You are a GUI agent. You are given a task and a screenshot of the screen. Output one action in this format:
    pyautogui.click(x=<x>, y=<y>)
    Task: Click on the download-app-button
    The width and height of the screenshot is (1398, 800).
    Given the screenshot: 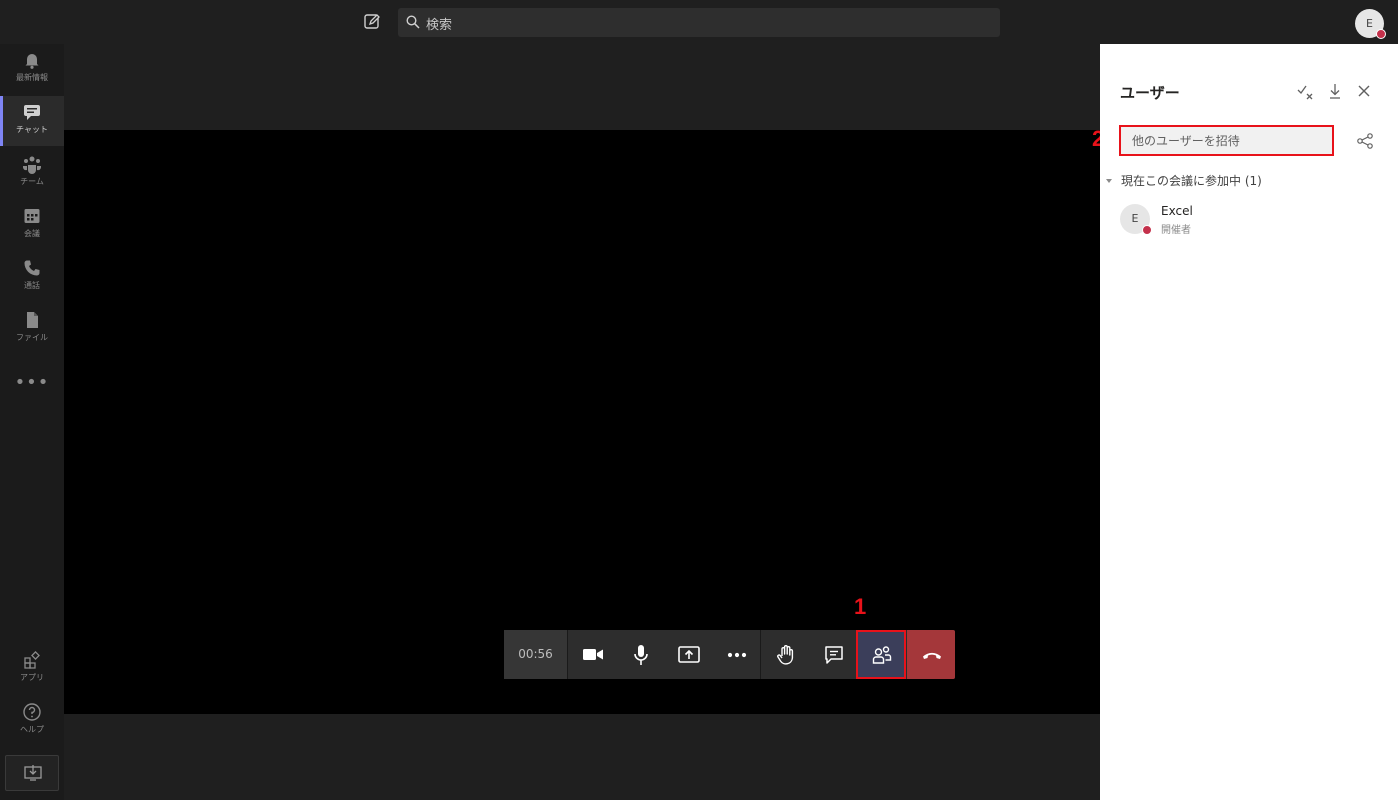 What is the action you would take?
    pyautogui.click(x=32, y=773)
    